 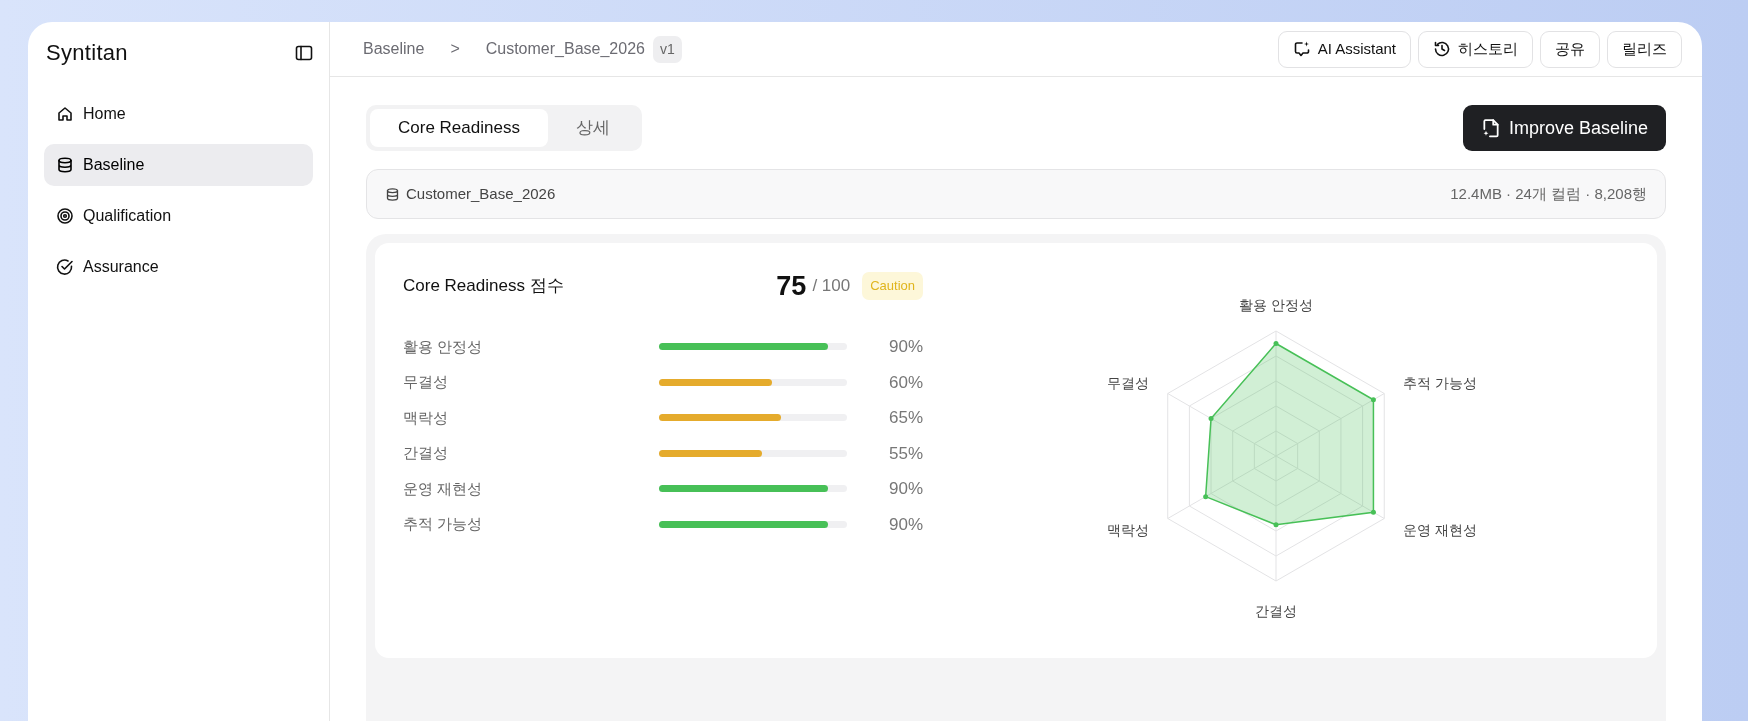 What do you see at coordinates (791, 286) in the screenshot?
I see `score-value: 75` at bounding box center [791, 286].